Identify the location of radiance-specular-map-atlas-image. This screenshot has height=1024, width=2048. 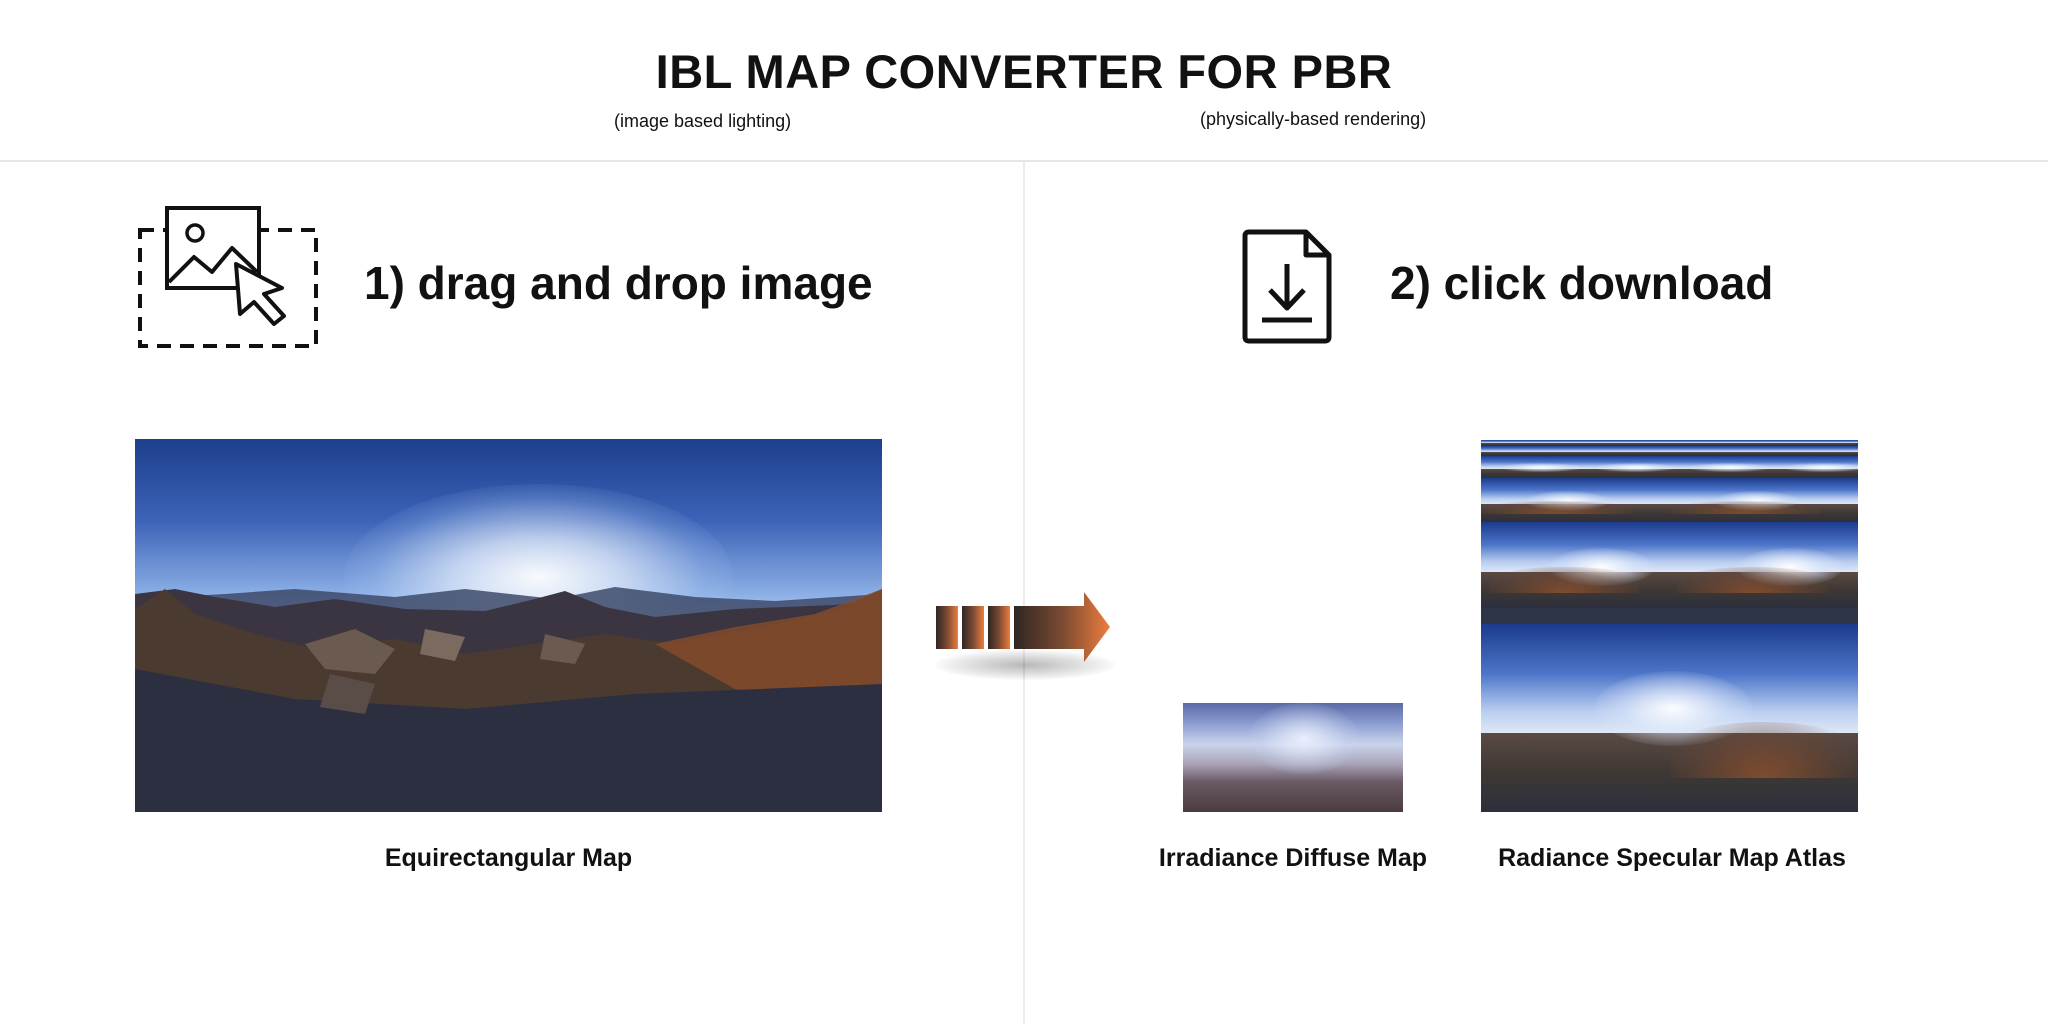
(1669, 626).